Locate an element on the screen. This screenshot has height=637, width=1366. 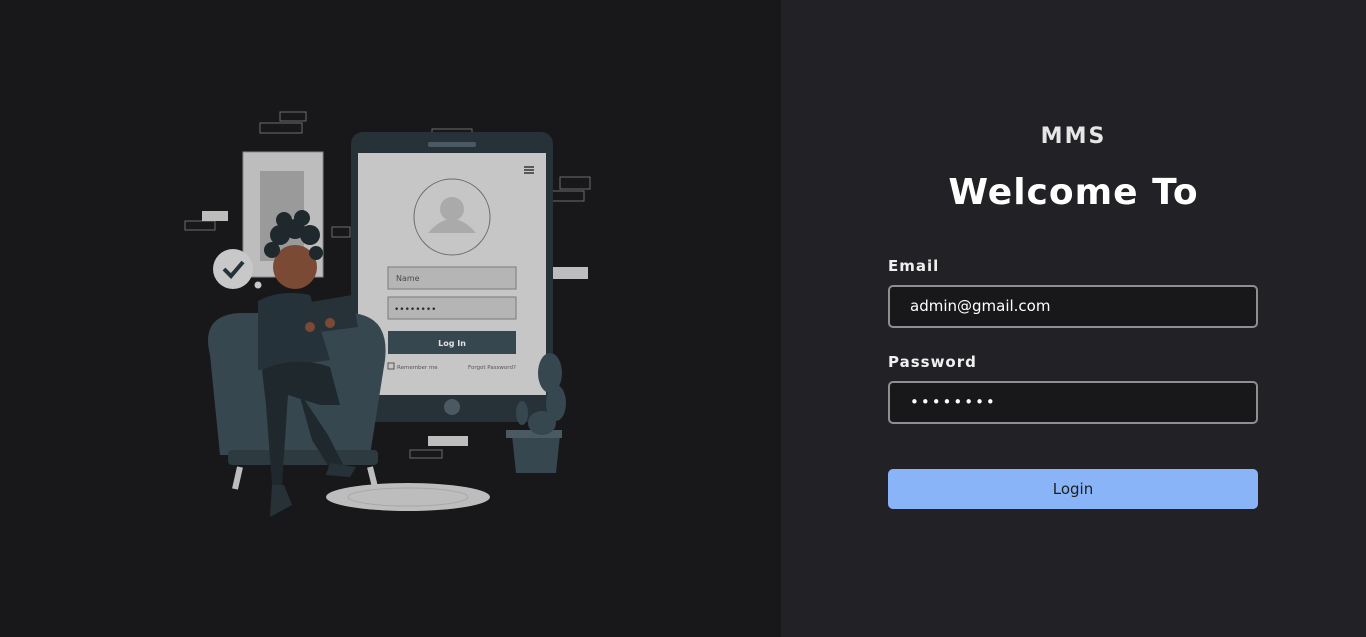
phone-password-field: •••••••• is located at coordinates (415, 310).